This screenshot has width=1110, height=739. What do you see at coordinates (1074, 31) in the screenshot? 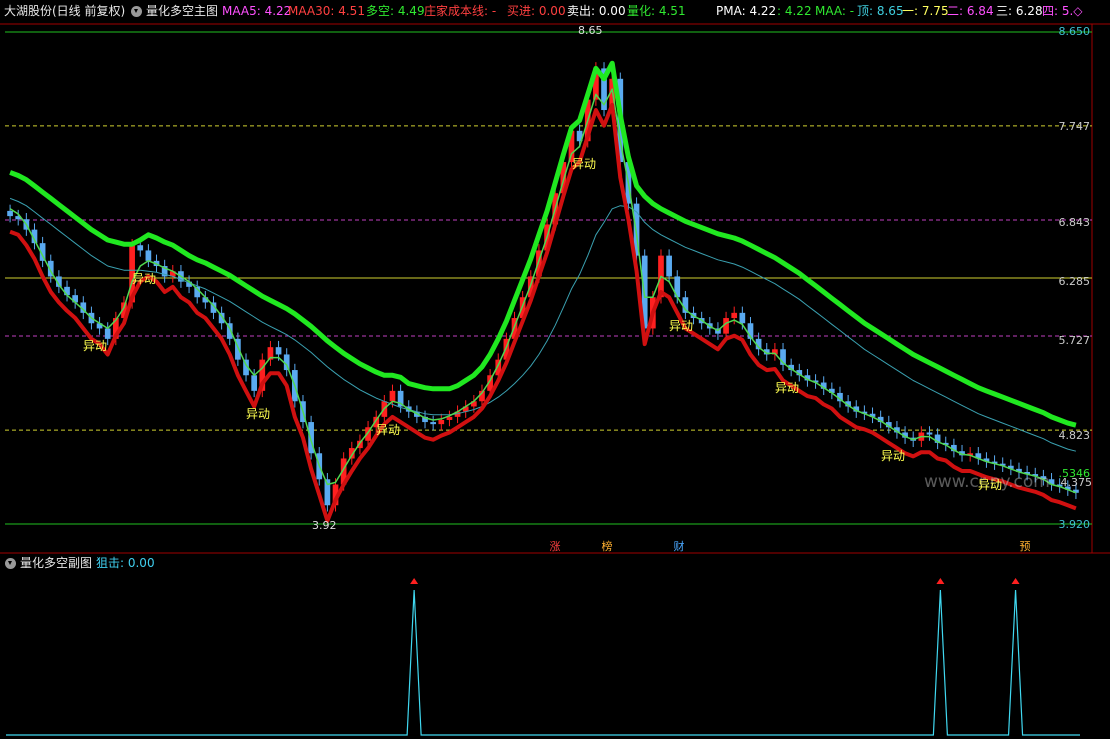
I see `y-label-8650: 8.650` at bounding box center [1074, 31].